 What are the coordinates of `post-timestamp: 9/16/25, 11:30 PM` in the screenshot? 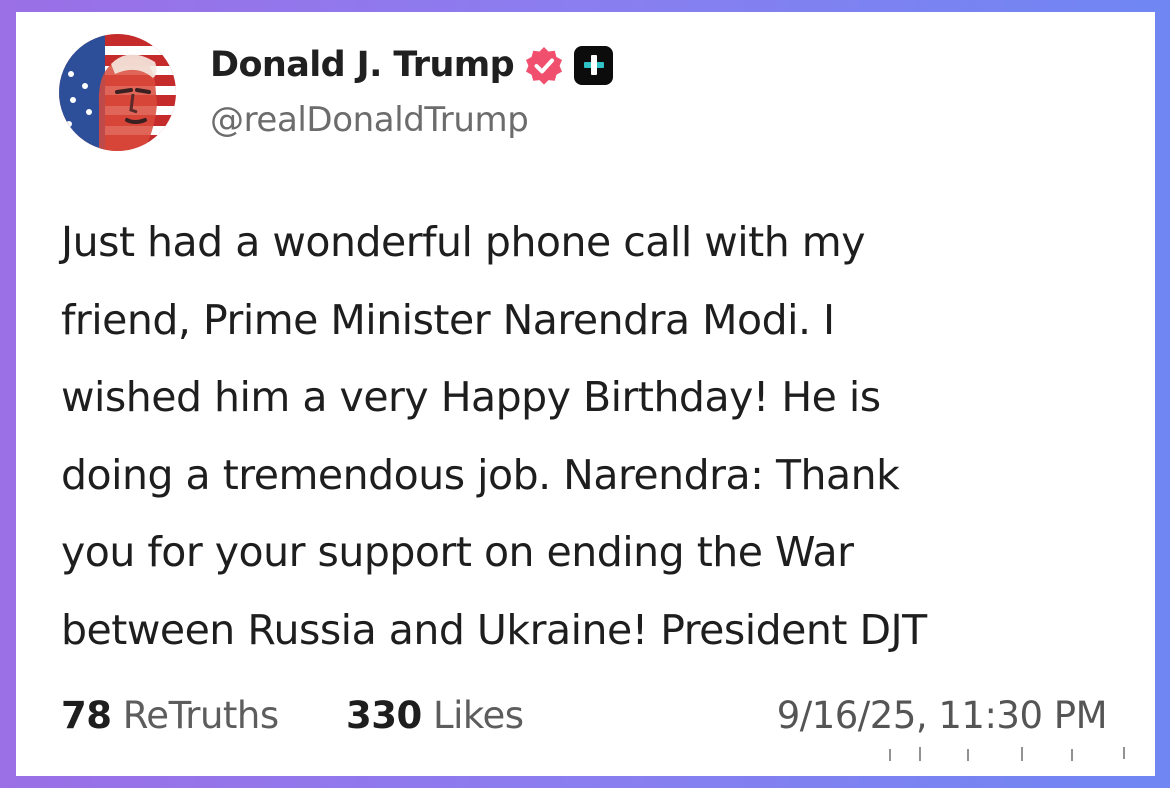 It's located at (942, 715).